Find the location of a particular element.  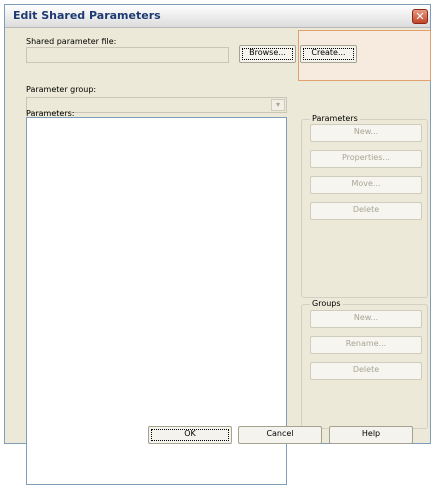

focus-outline is located at coordinates (267, 54).